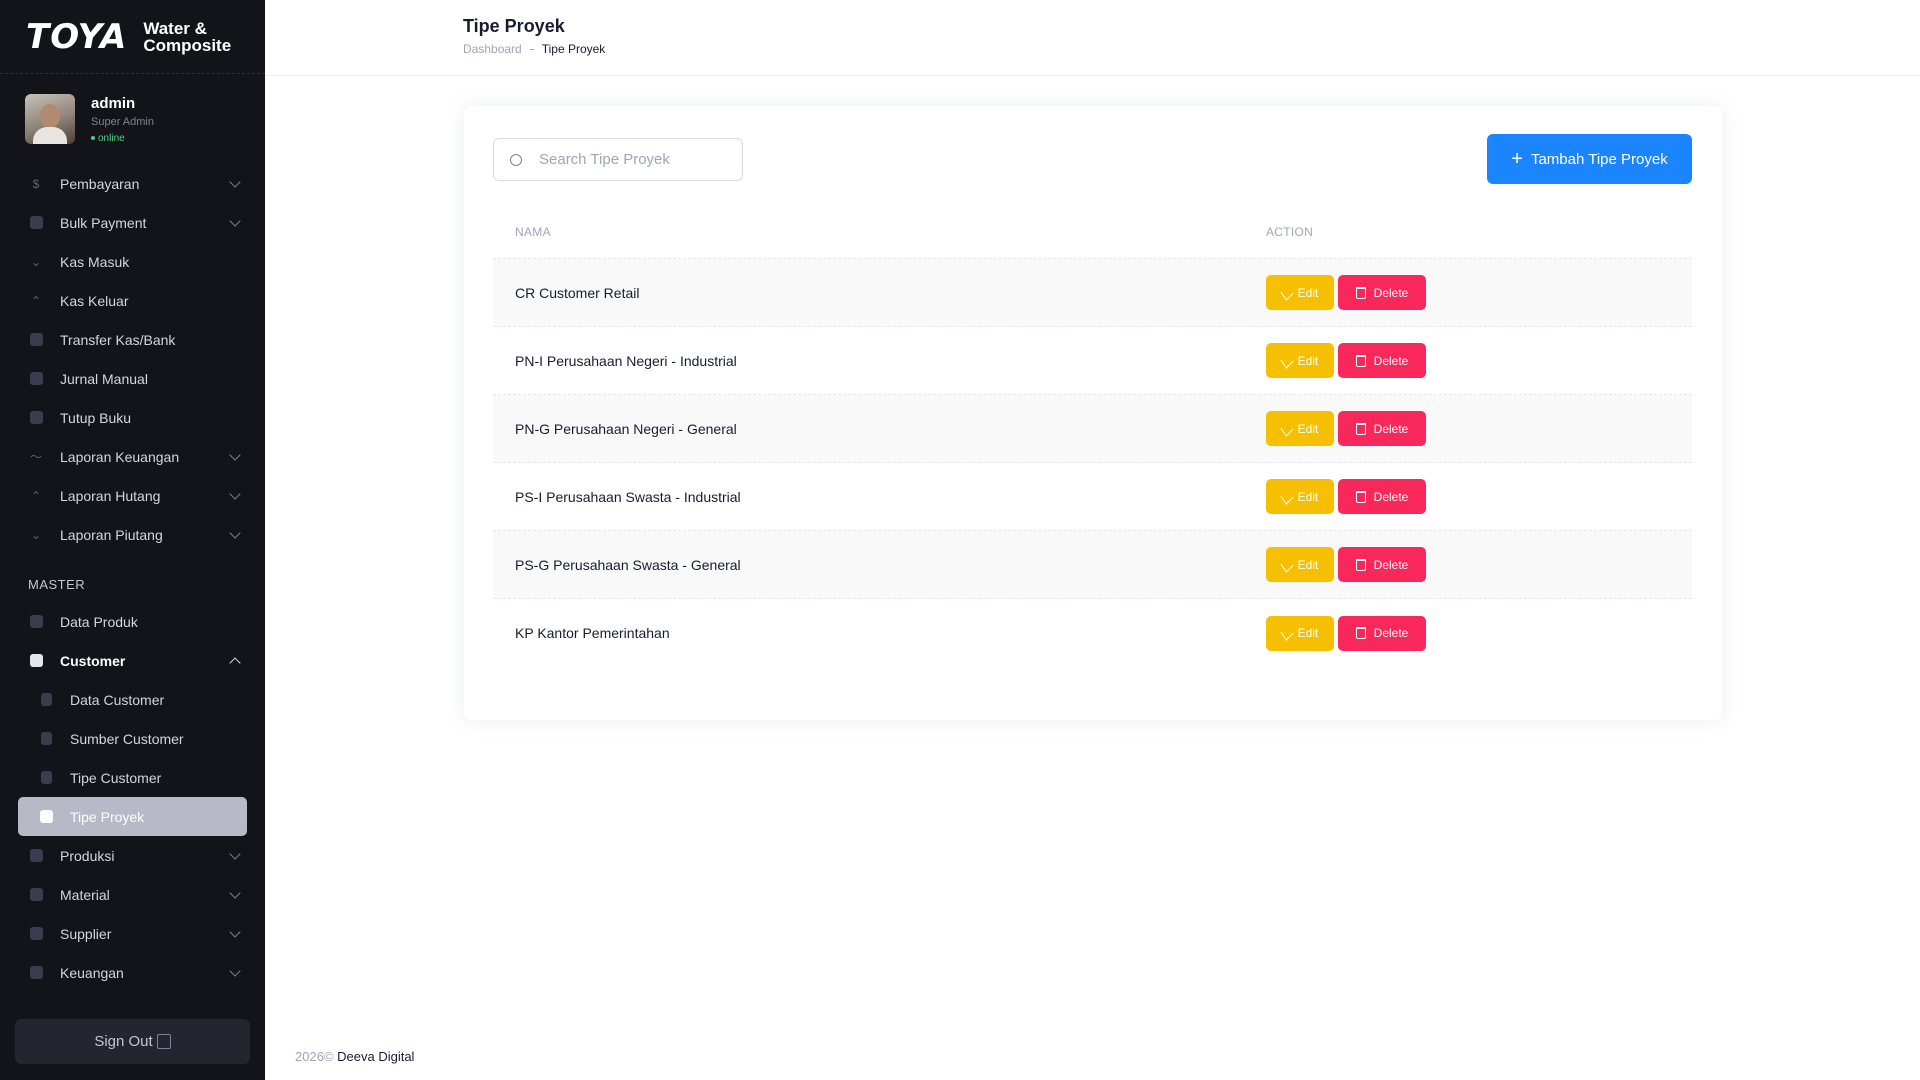 The height and width of the screenshot is (1080, 1920). What do you see at coordinates (93, 660) in the screenshot?
I see `sidebar-item-label: Customer` at bounding box center [93, 660].